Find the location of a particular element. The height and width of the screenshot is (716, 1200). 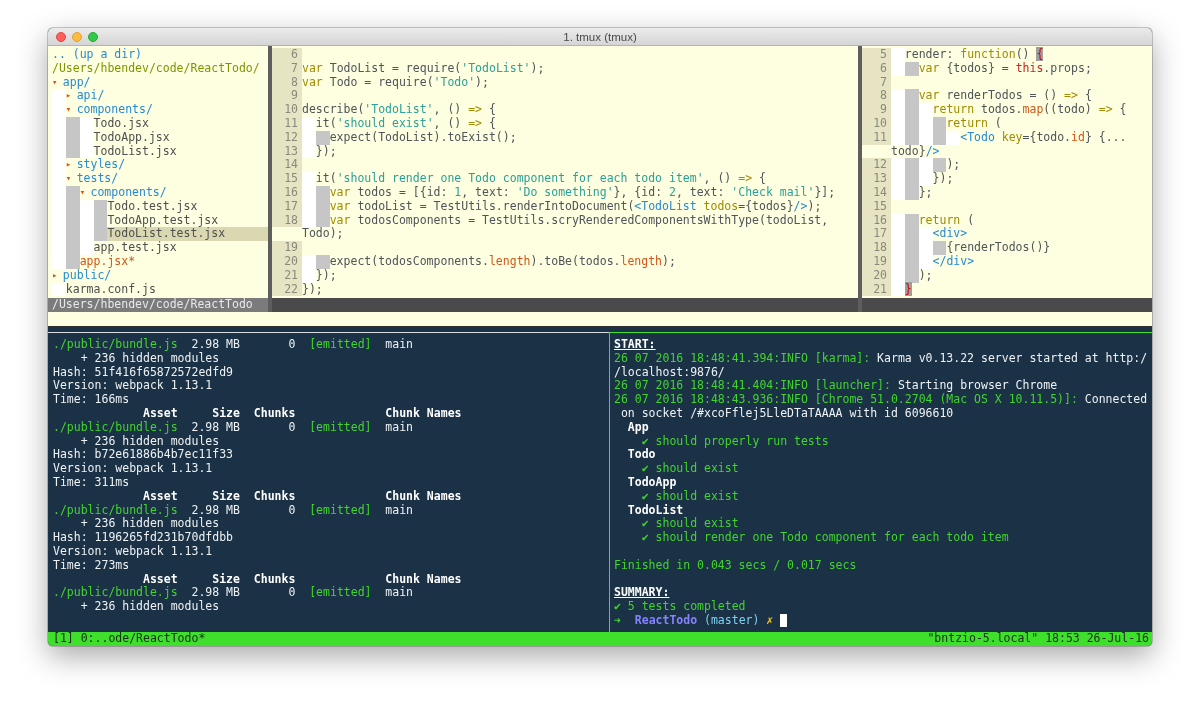

minimize-button is located at coordinates (77, 37).